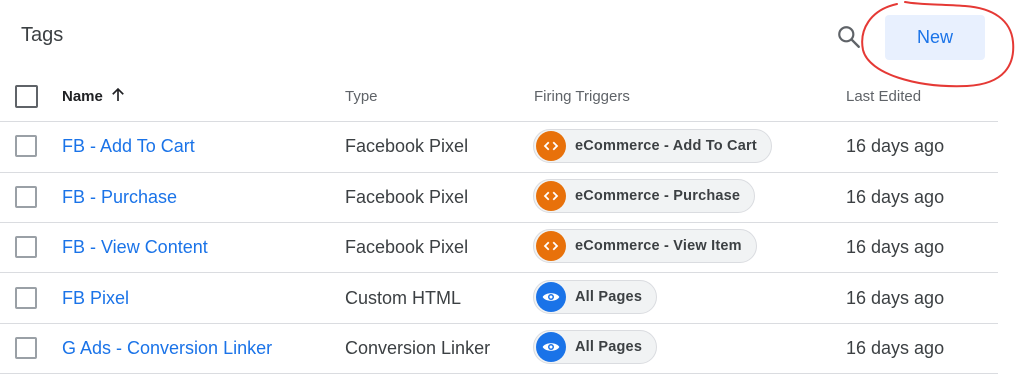 This screenshot has width=1016, height=377. What do you see at coordinates (167, 348) in the screenshot?
I see `tag-name-link: G Ads - Conversion Linker` at bounding box center [167, 348].